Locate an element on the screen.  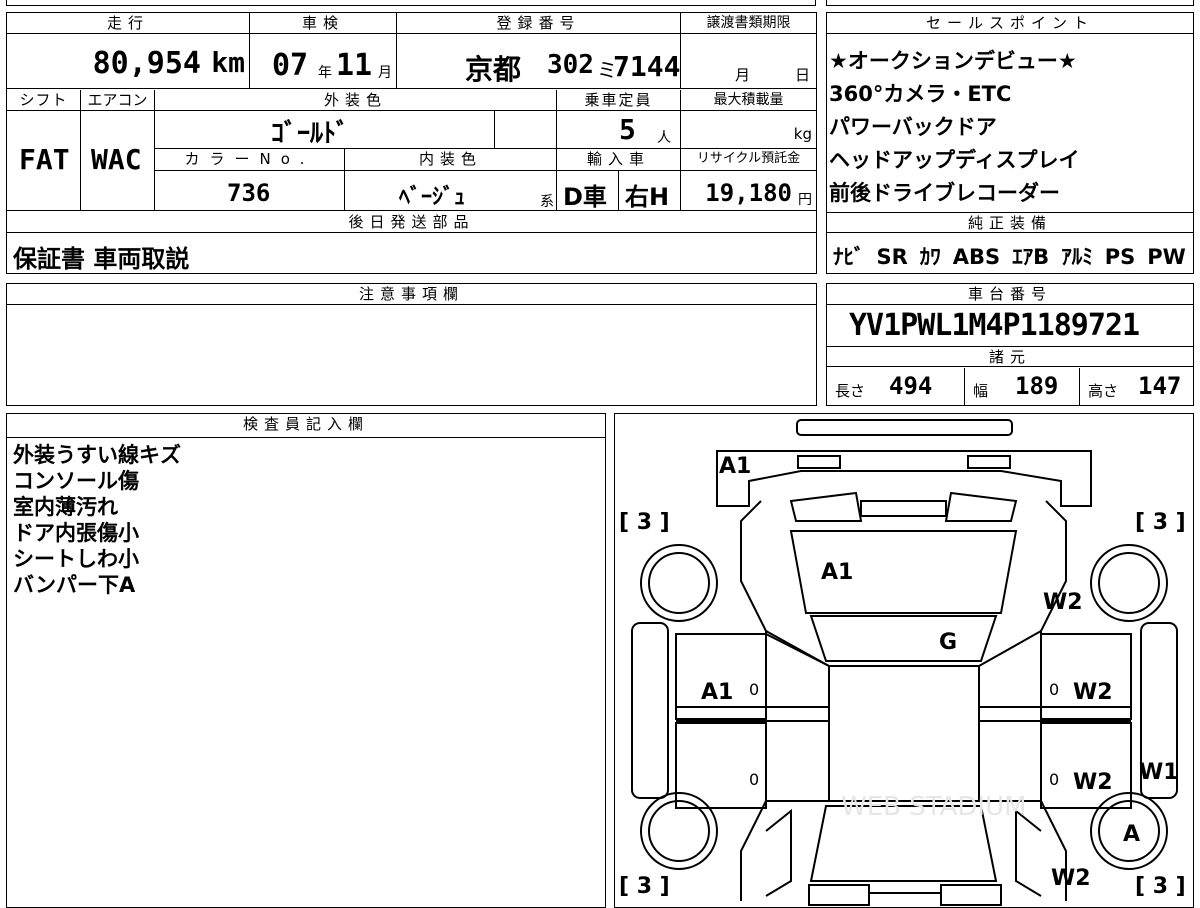
spec-length-value: 494 is located at coordinates (911, 386).